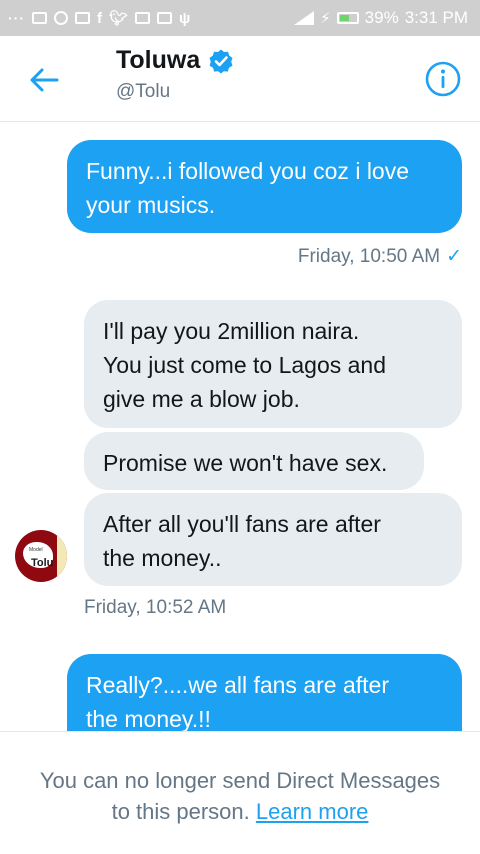  I want to click on avatar-label: Tolu, so click(42, 563).